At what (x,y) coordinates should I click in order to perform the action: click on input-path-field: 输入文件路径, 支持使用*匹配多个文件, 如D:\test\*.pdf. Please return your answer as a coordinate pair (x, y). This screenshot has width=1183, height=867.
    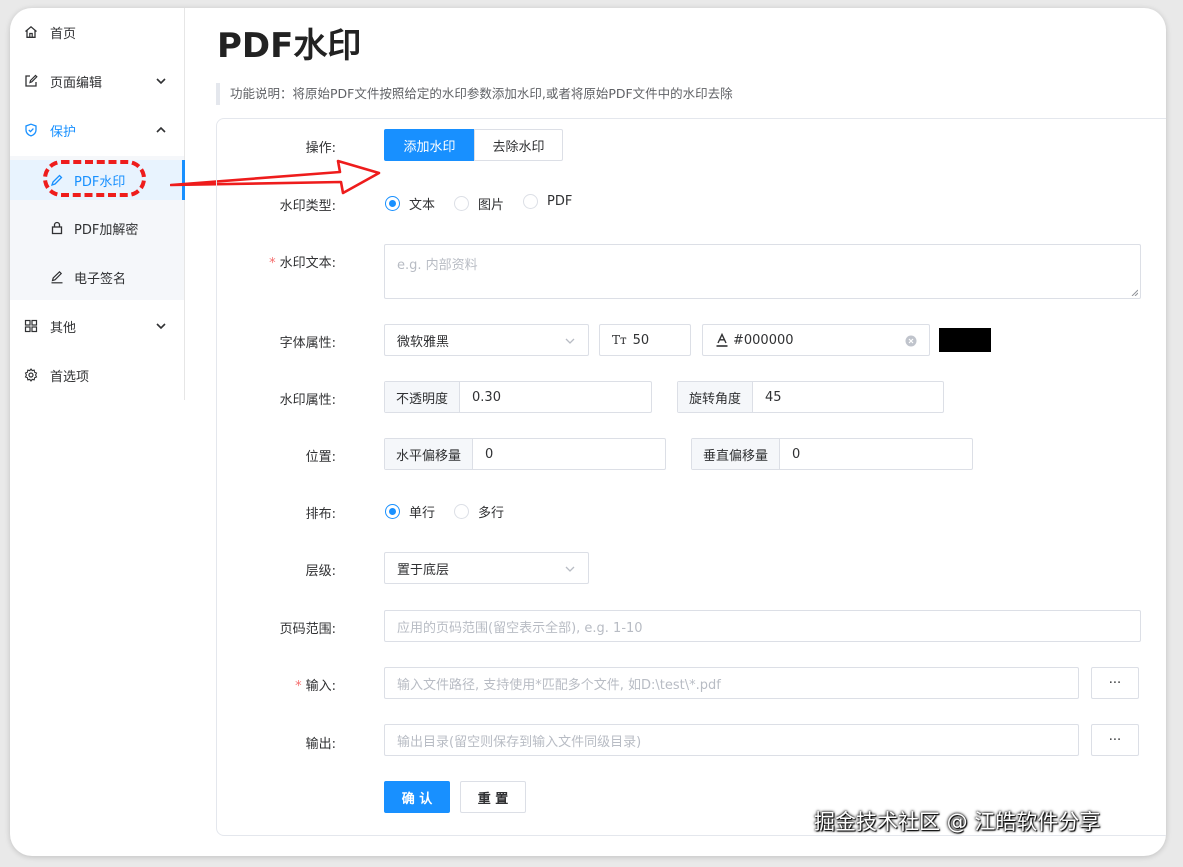
    Looking at the image, I should click on (731, 683).